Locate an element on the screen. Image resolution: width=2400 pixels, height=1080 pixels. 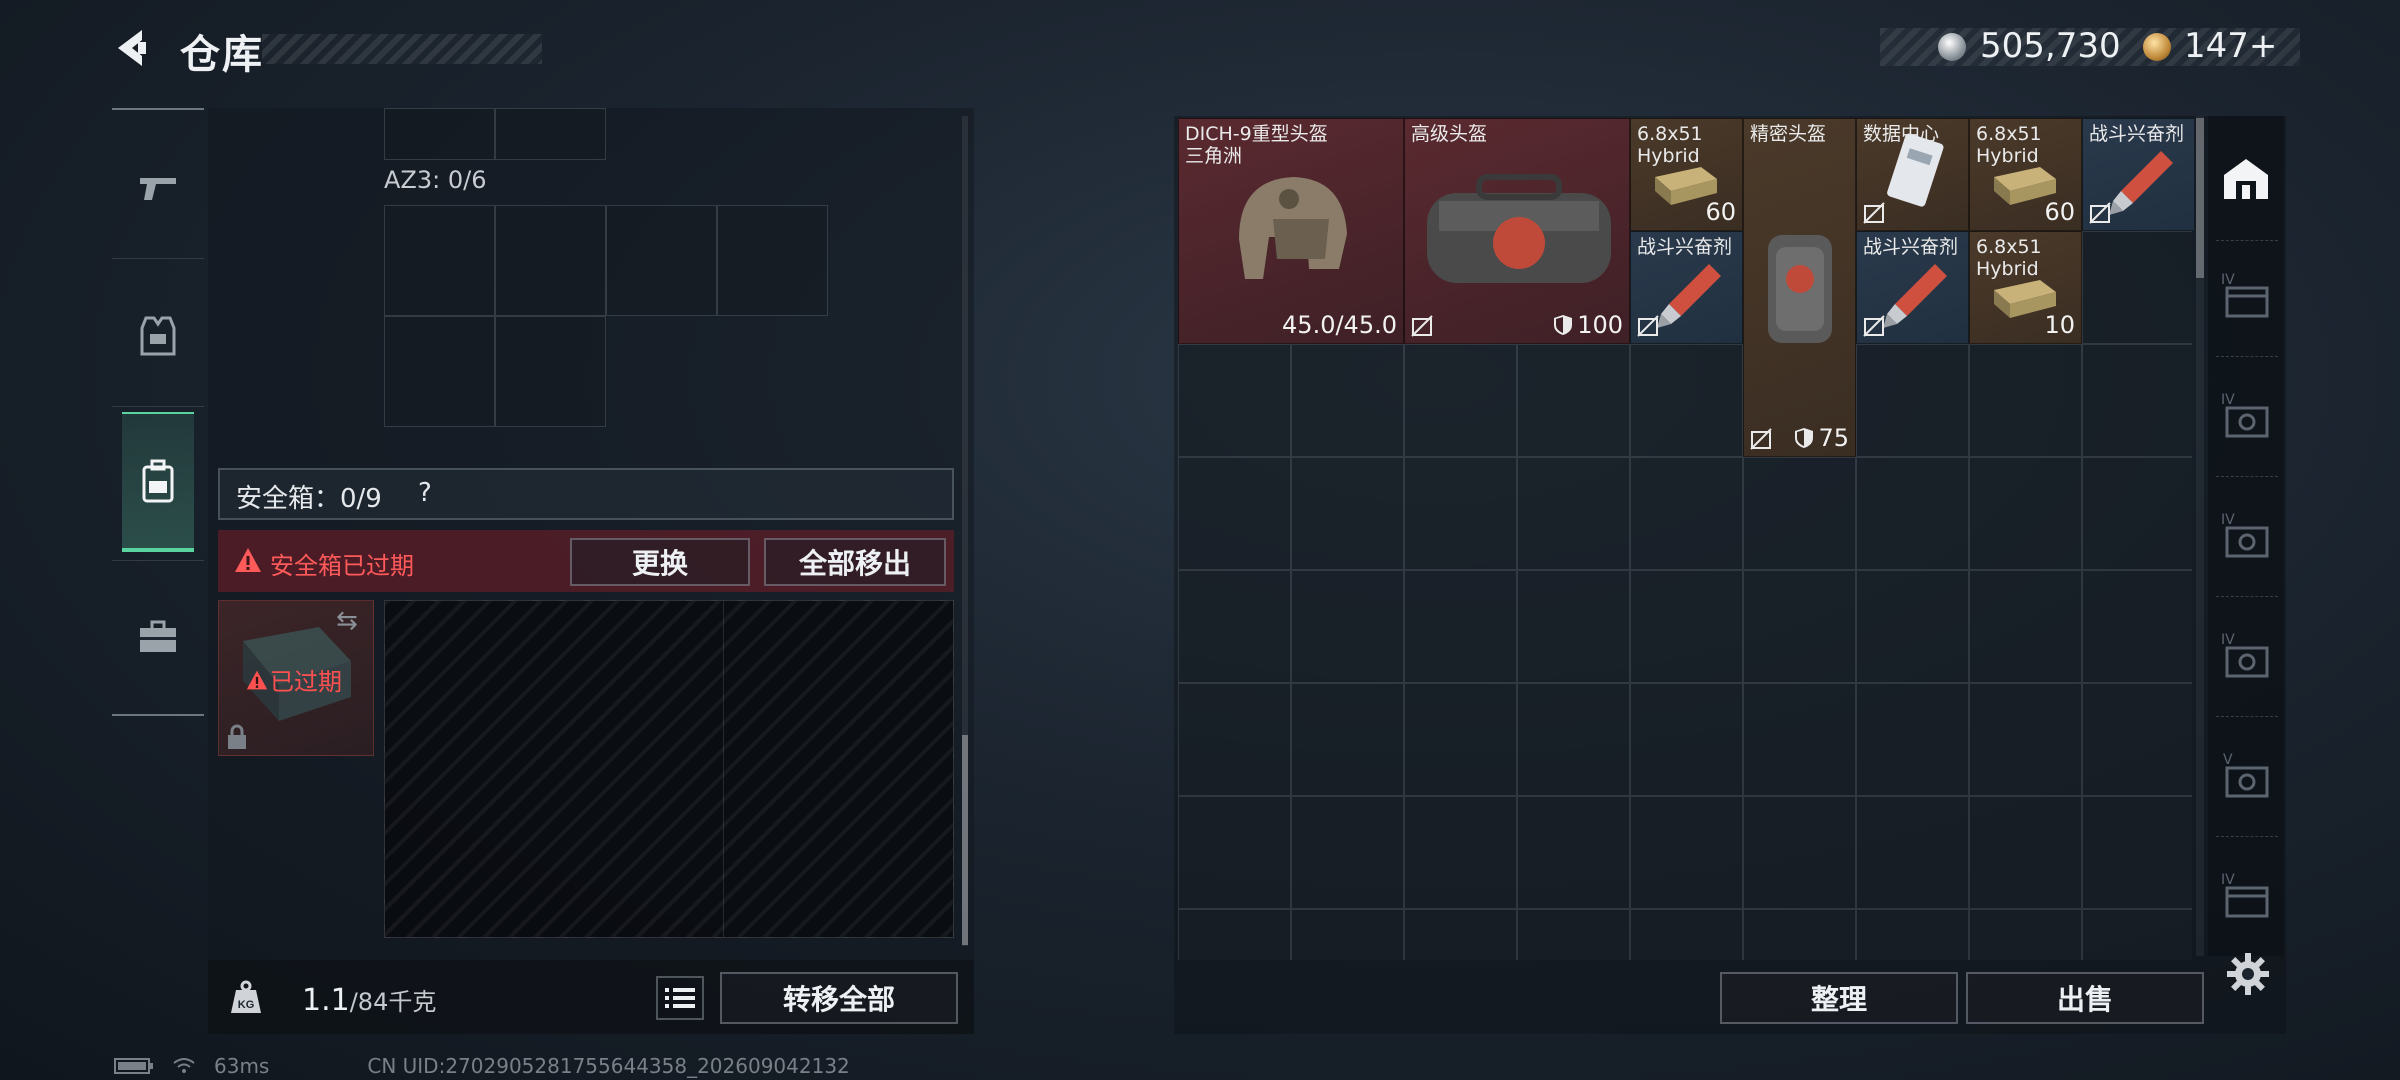
container-tab-iv-5: IV is located at coordinates (2246, 895).